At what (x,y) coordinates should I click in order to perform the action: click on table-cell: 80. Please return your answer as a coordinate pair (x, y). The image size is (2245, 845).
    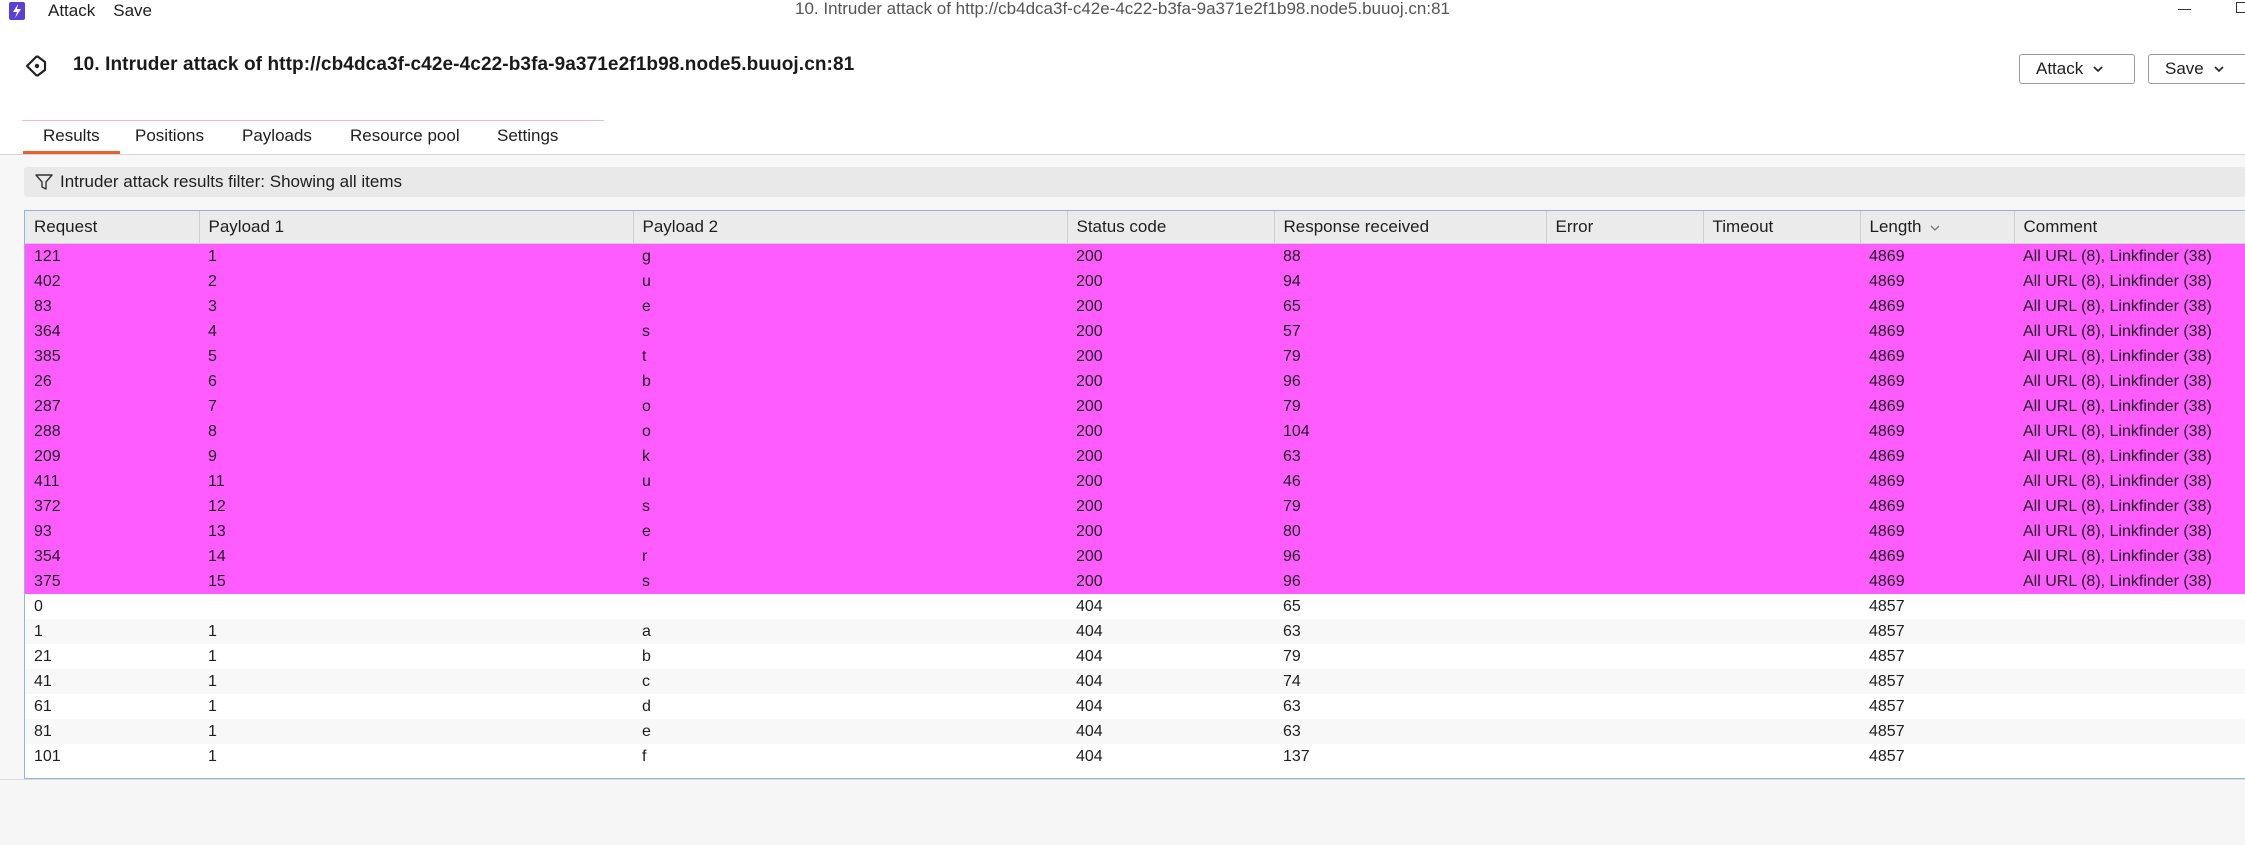
    Looking at the image, I should click on (1410, 531).